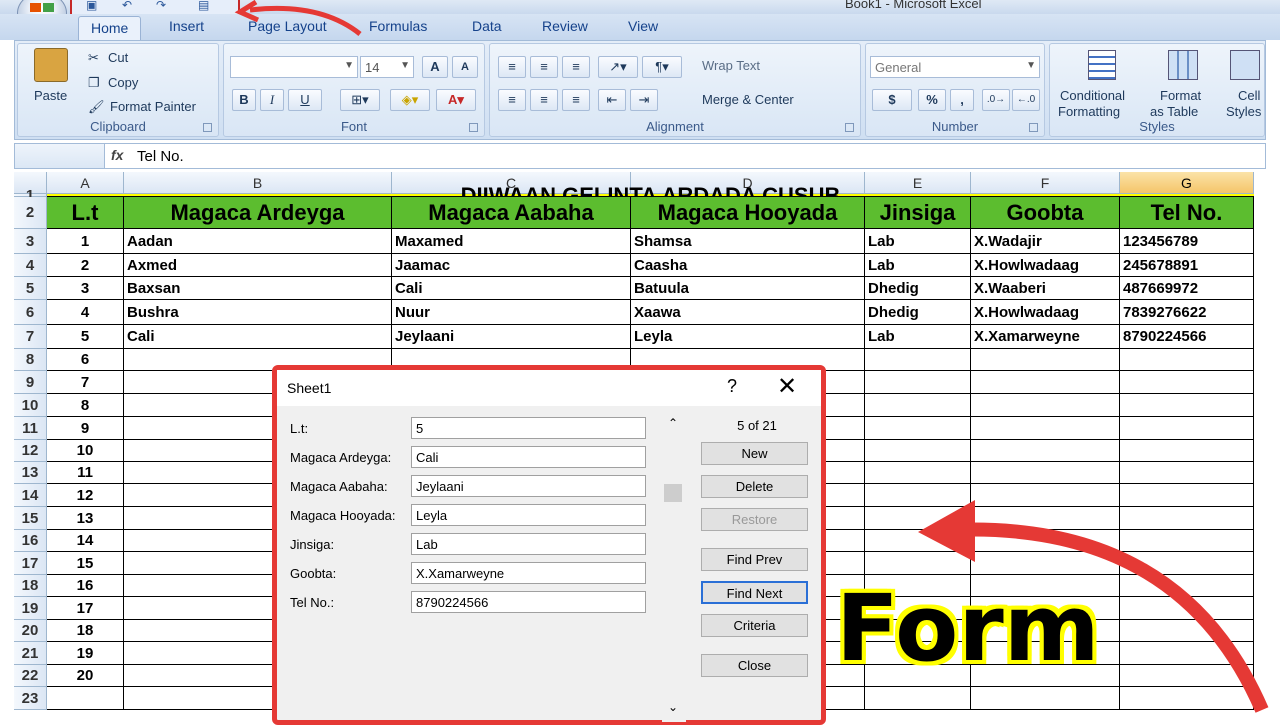 The image size is (1280, 725). Describe the element at coordinates (1249, 95) in the screenshot. I see `cell-styles-button: Cell` at that location.